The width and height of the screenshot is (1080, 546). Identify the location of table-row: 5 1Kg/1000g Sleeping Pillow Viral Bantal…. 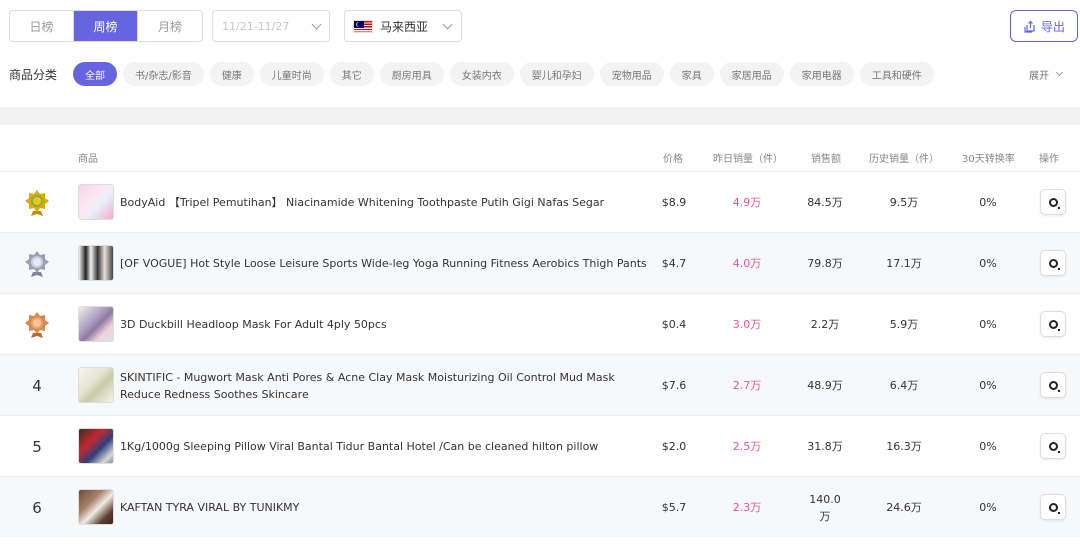
(540, 445).